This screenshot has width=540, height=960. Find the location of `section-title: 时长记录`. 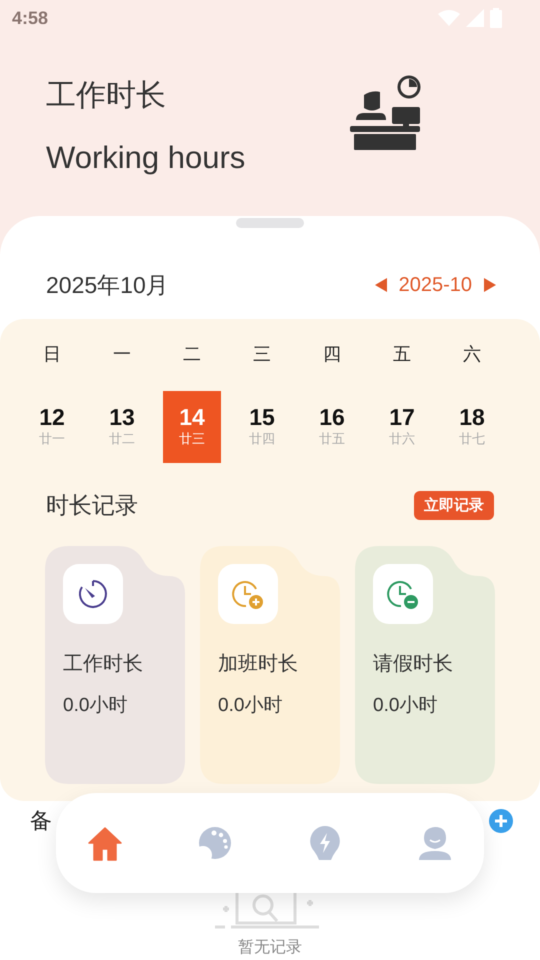

section-title: 时长记录 is located at coordinates (92, 505).